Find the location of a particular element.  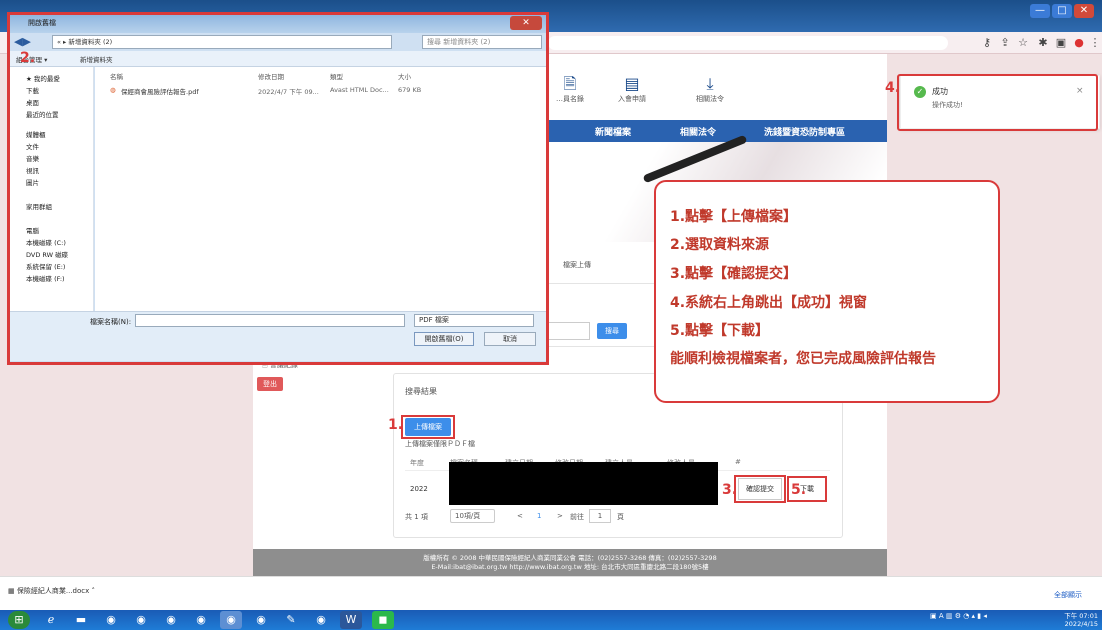

tree-documents: 文件 is located at coordinates (32, 146).